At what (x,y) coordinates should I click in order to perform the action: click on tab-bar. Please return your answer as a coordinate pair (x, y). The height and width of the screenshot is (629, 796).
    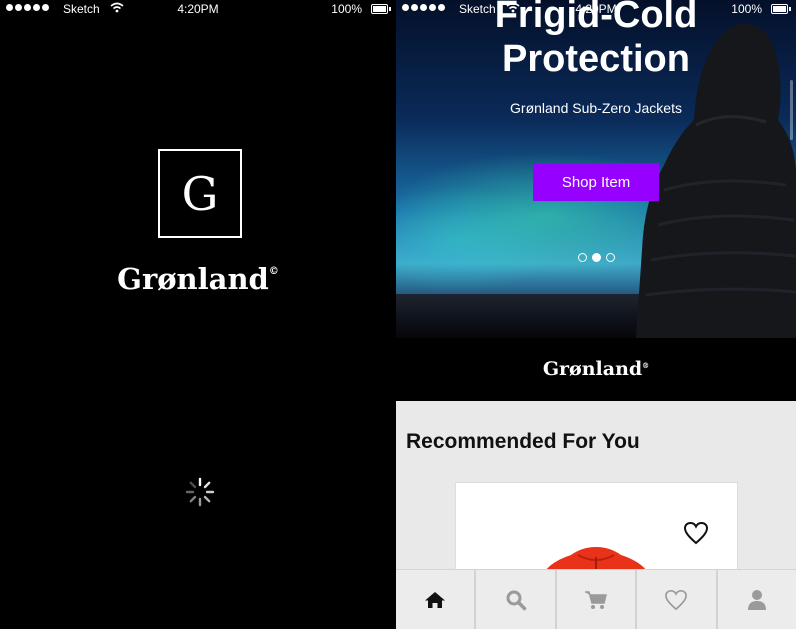
    Looking at the image, I should click on (596, 599).